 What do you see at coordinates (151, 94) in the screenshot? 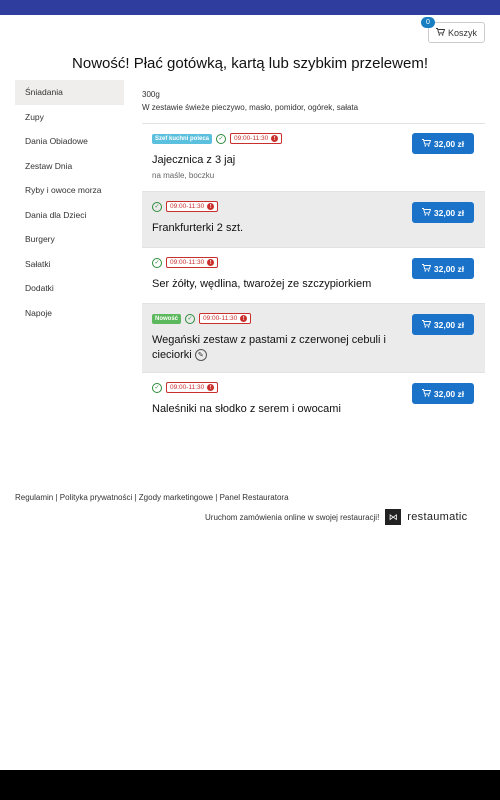
I see `category-weight: 300g` at bounding box center [151, 94].